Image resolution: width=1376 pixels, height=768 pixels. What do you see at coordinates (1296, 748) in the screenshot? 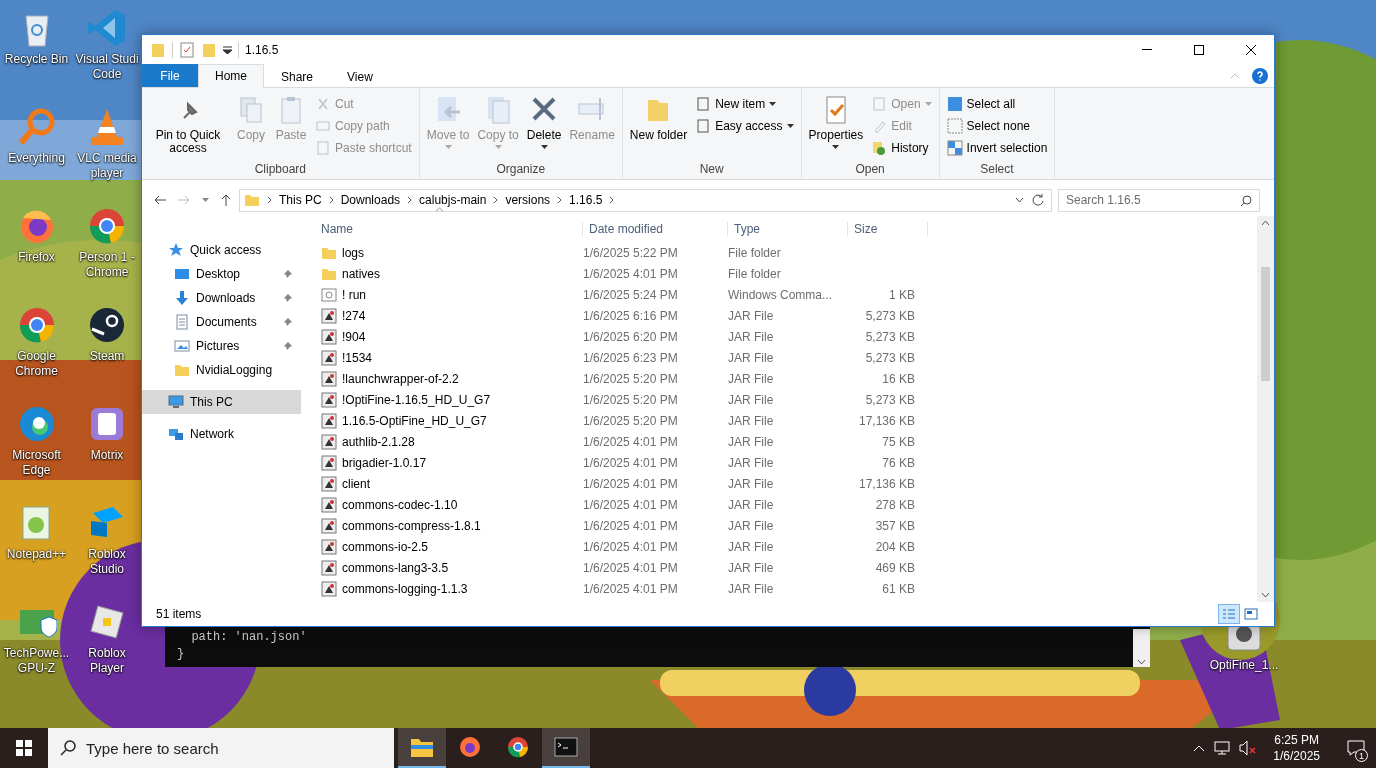
I see `clock: 6:25 PM 1/6/2025` at bounding box center [1296, 748].